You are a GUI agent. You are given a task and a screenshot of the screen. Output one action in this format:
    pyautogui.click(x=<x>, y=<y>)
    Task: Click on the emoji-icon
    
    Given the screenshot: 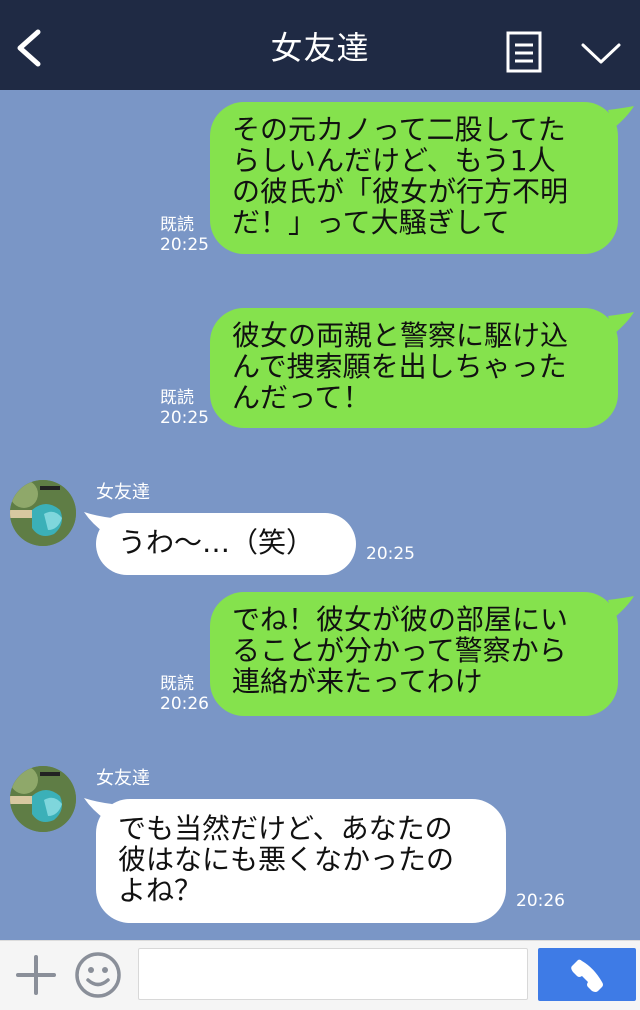 What is the action you would take?
    pyautogui.click(x=98, y=975)
    